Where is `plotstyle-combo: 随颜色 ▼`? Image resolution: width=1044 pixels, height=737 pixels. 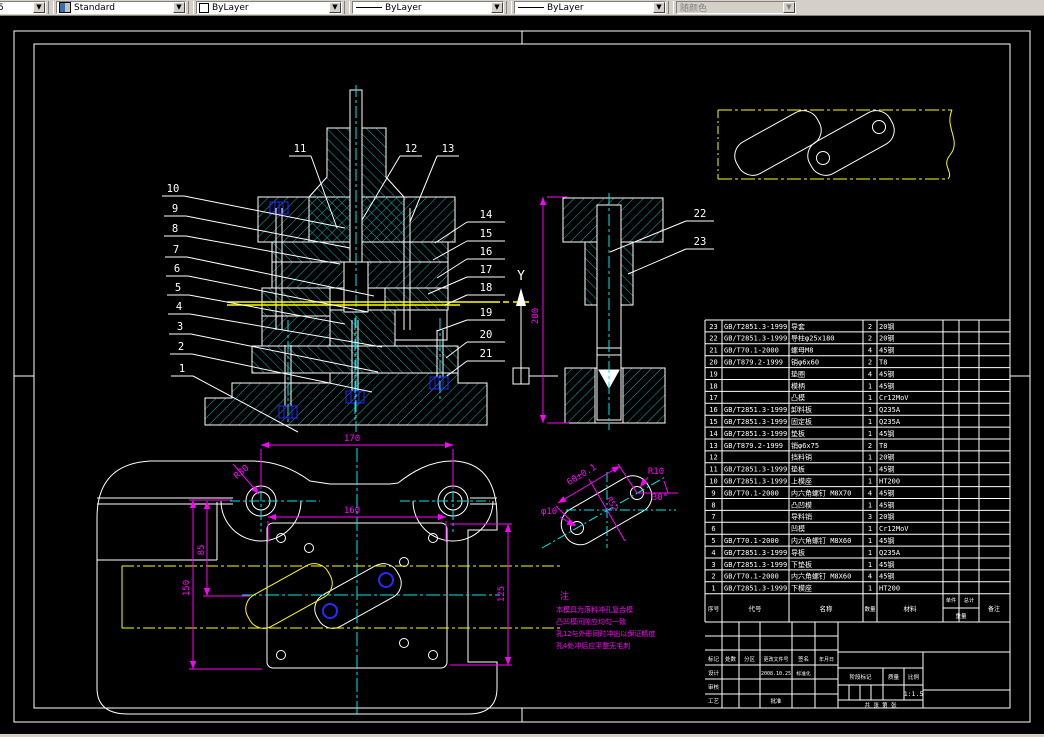
plotstyle-combo: 随颜色 ▼ is located at coordinates (736, 7).